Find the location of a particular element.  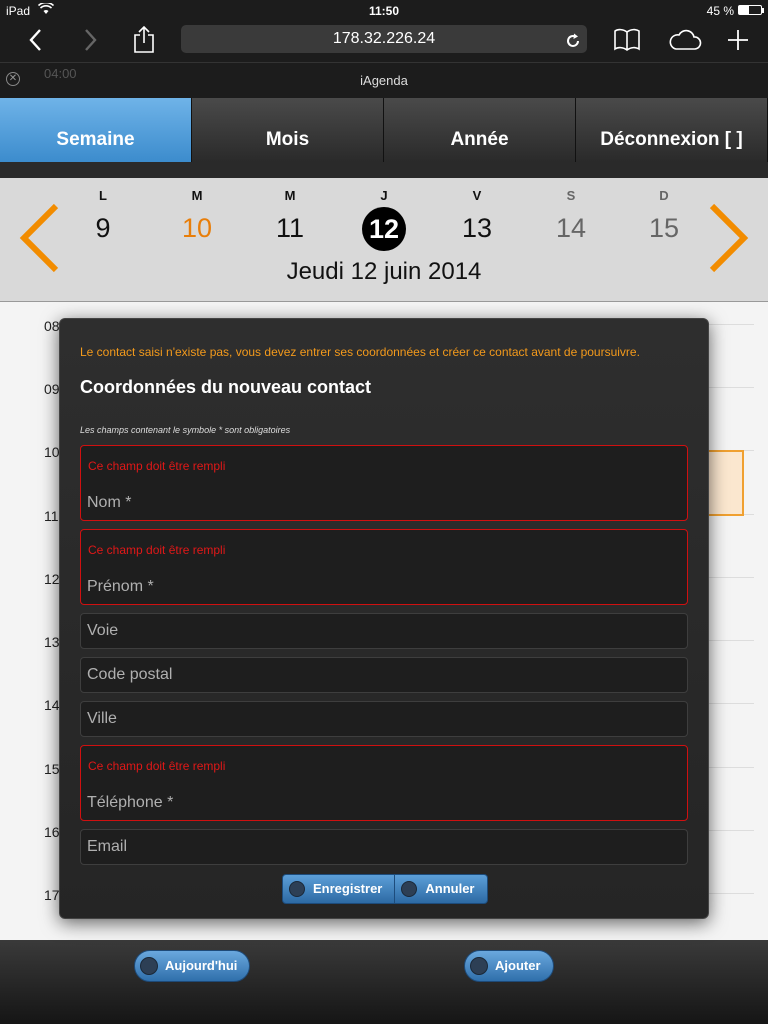

url-bar: 178.32.226.24 is located at coordinates (384, 39).